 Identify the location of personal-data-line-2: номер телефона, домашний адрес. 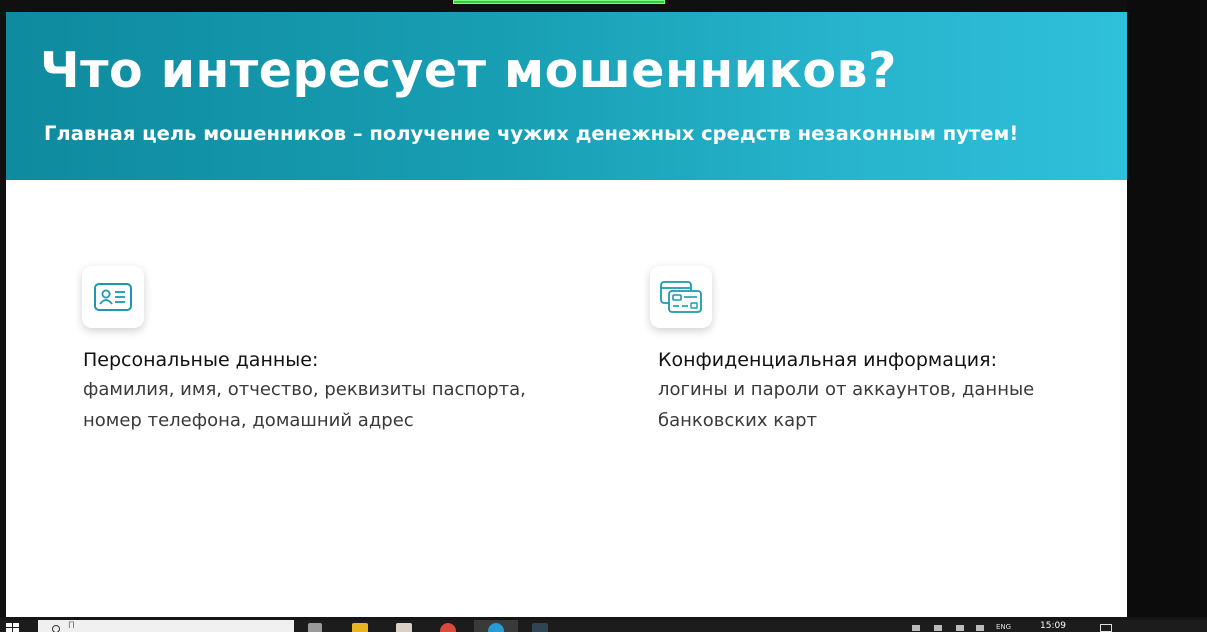
(248, 420).